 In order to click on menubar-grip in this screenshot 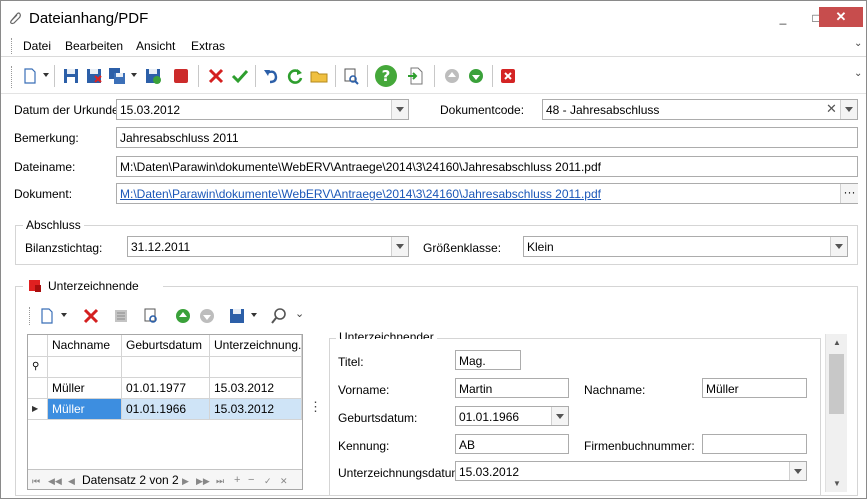, I will do `click(12, 46)`.